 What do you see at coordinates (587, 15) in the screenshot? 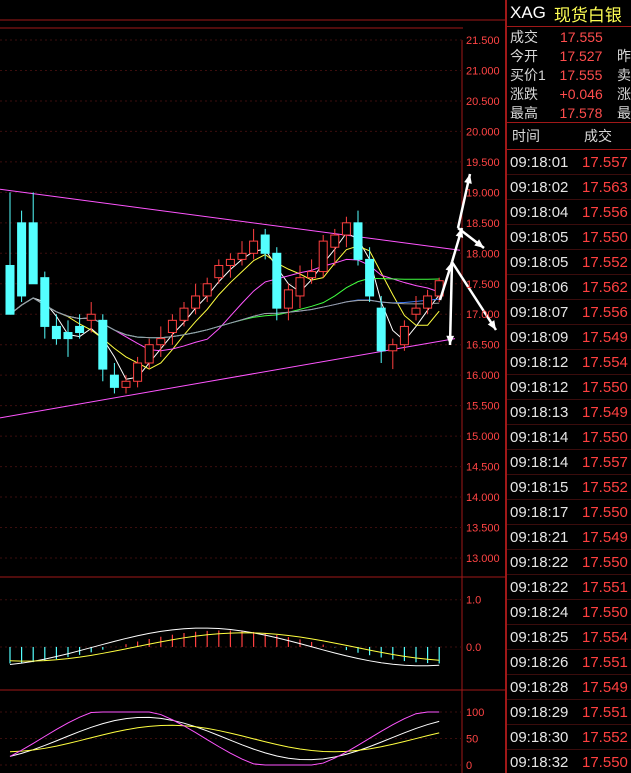
I see `symbol-name: 现货白银` at bounding box center [587, 15].